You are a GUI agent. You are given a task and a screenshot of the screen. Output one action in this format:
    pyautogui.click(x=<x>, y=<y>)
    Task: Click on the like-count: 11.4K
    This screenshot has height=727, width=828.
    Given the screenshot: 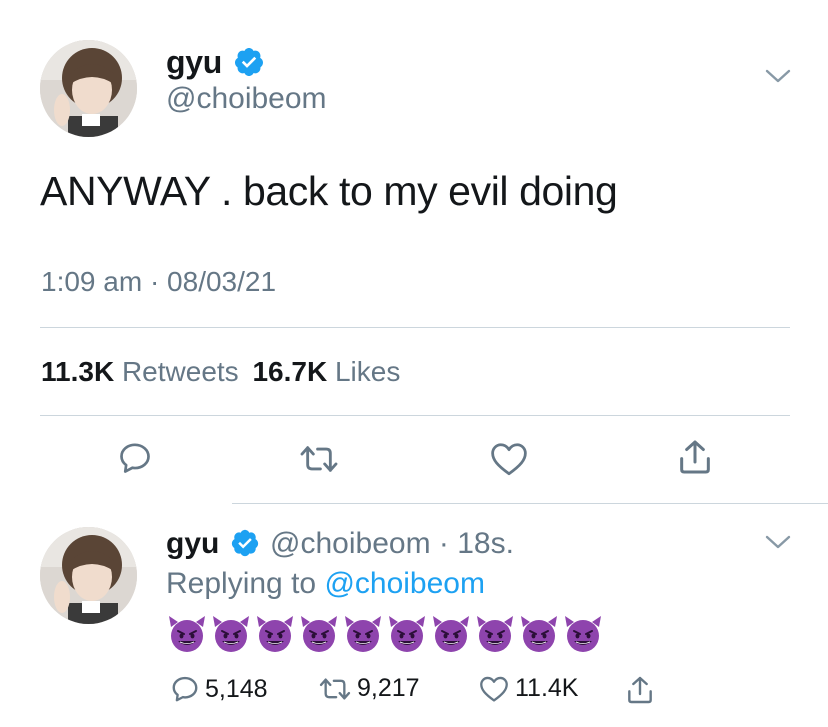 What is the action you would take?
    pyautogui.click(x=547, y=688)
    